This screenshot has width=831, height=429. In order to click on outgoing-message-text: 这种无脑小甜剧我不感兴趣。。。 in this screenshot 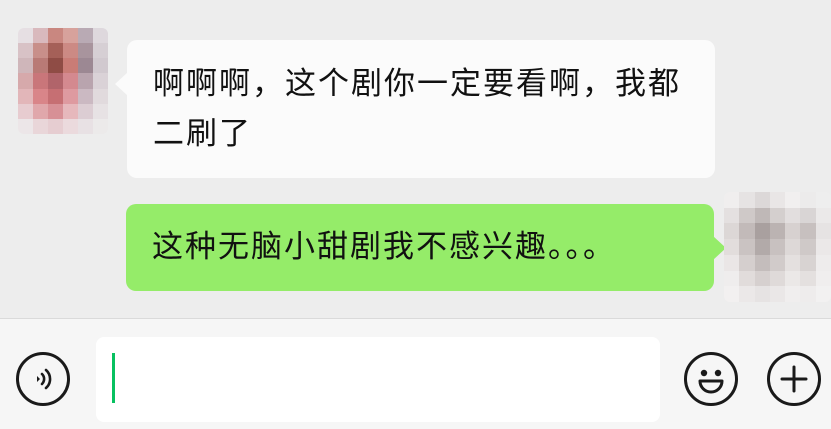, I will do `click(384, 247)`.